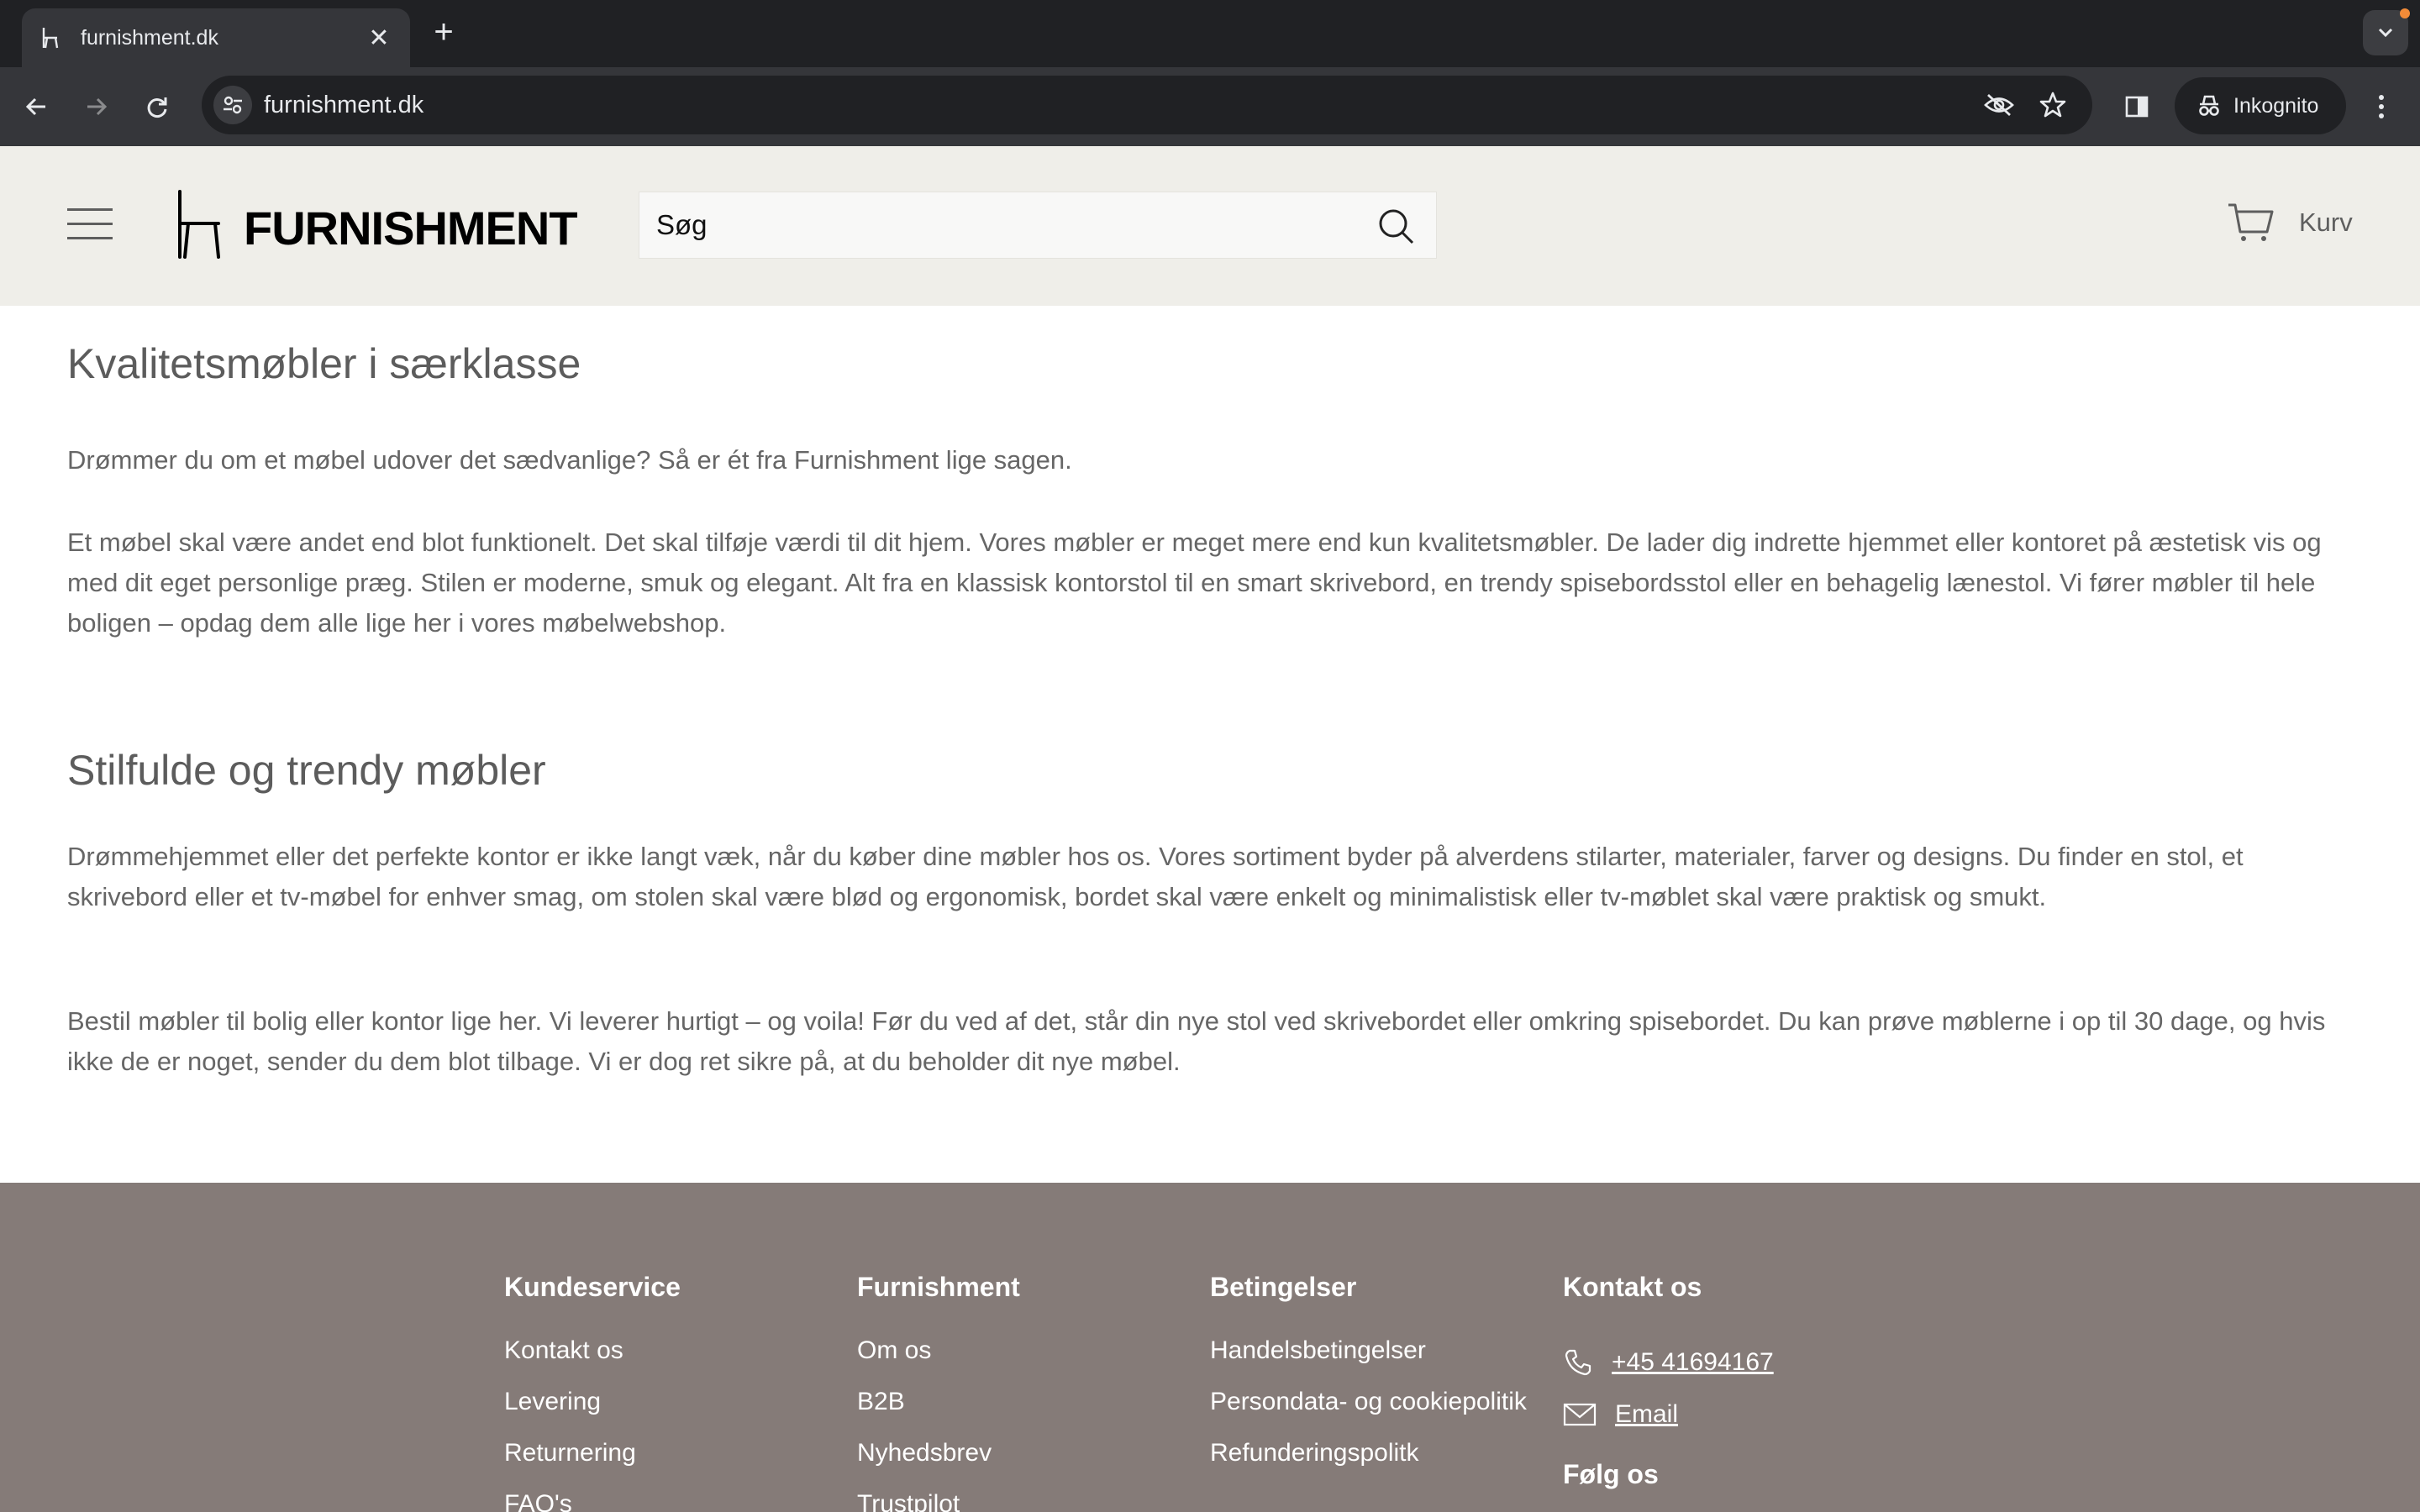 The width and height of the screenshot is (2420, 1512). Describe the element at coordinates (592, 1287) in the screenshot. I see `footer-heading: Kundeservice` at that location.